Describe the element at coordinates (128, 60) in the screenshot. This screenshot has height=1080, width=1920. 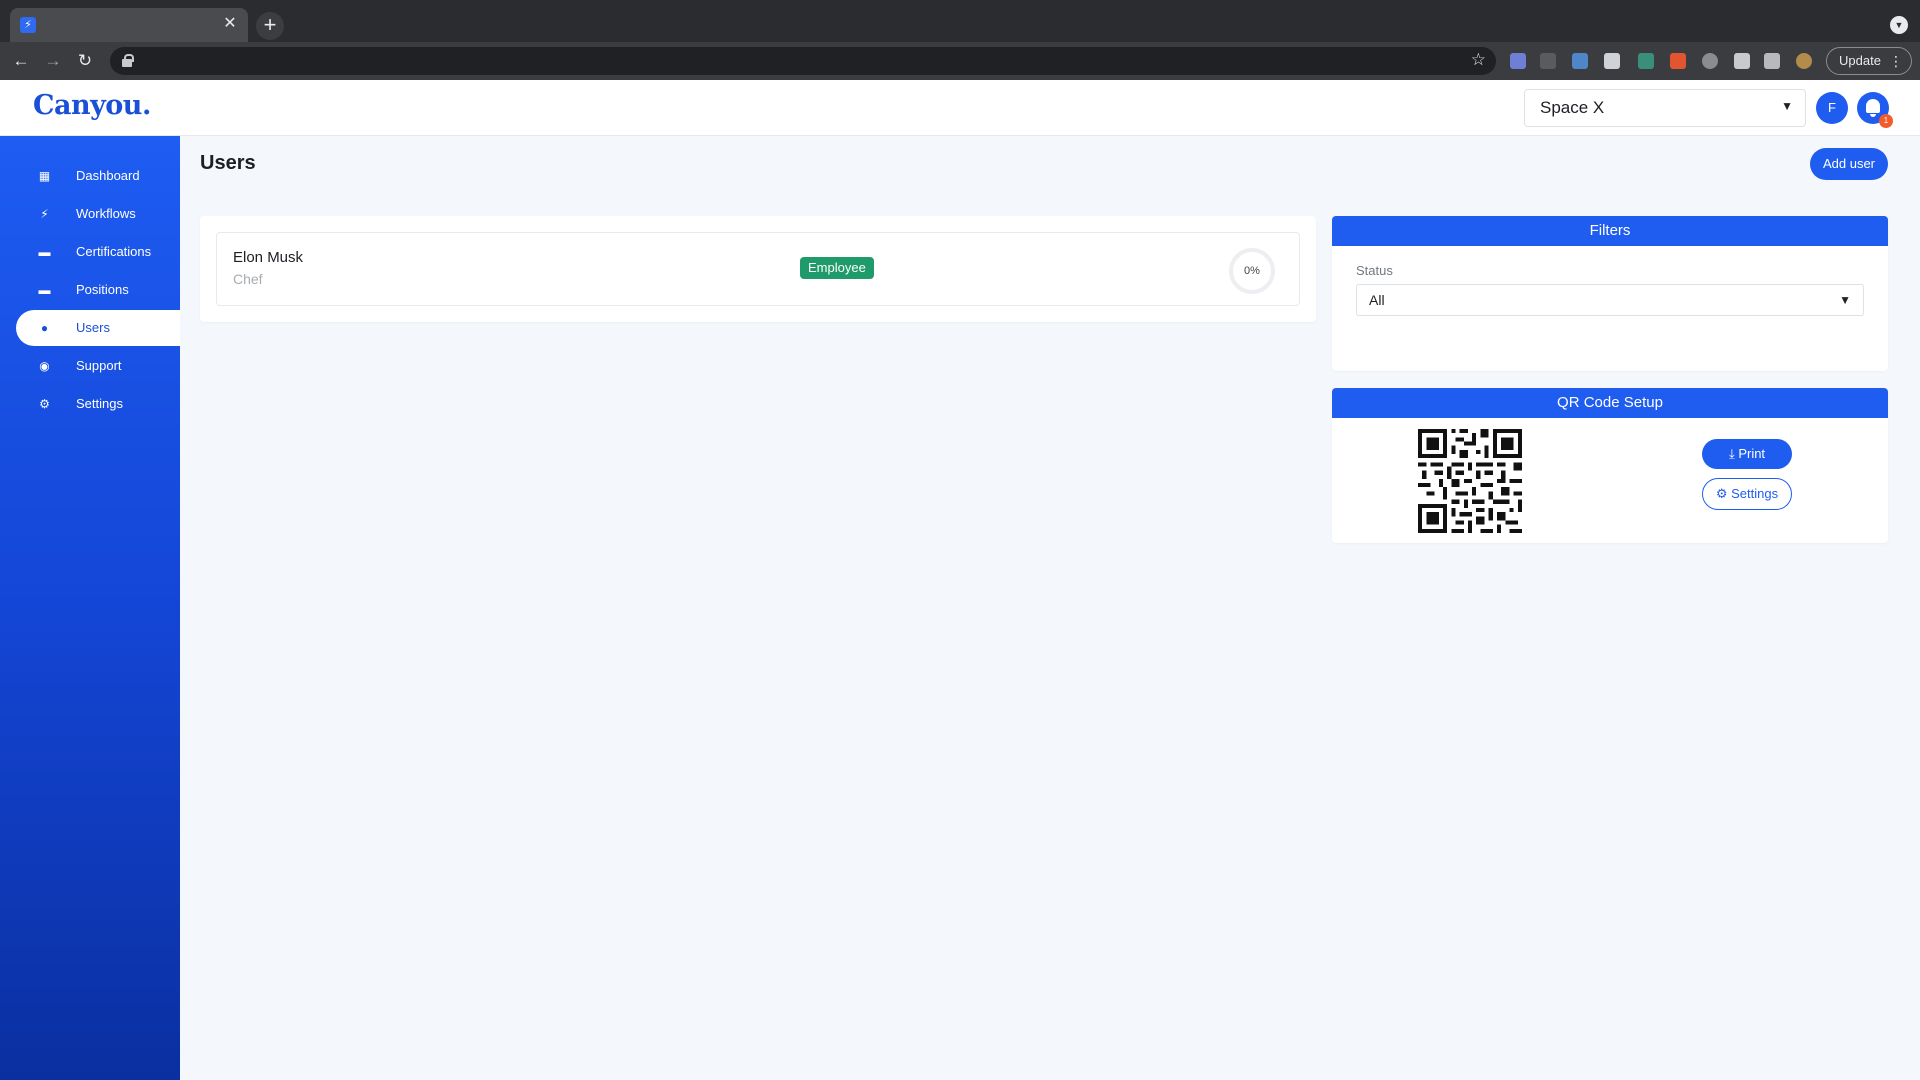
I see `lock-icon` at that location.